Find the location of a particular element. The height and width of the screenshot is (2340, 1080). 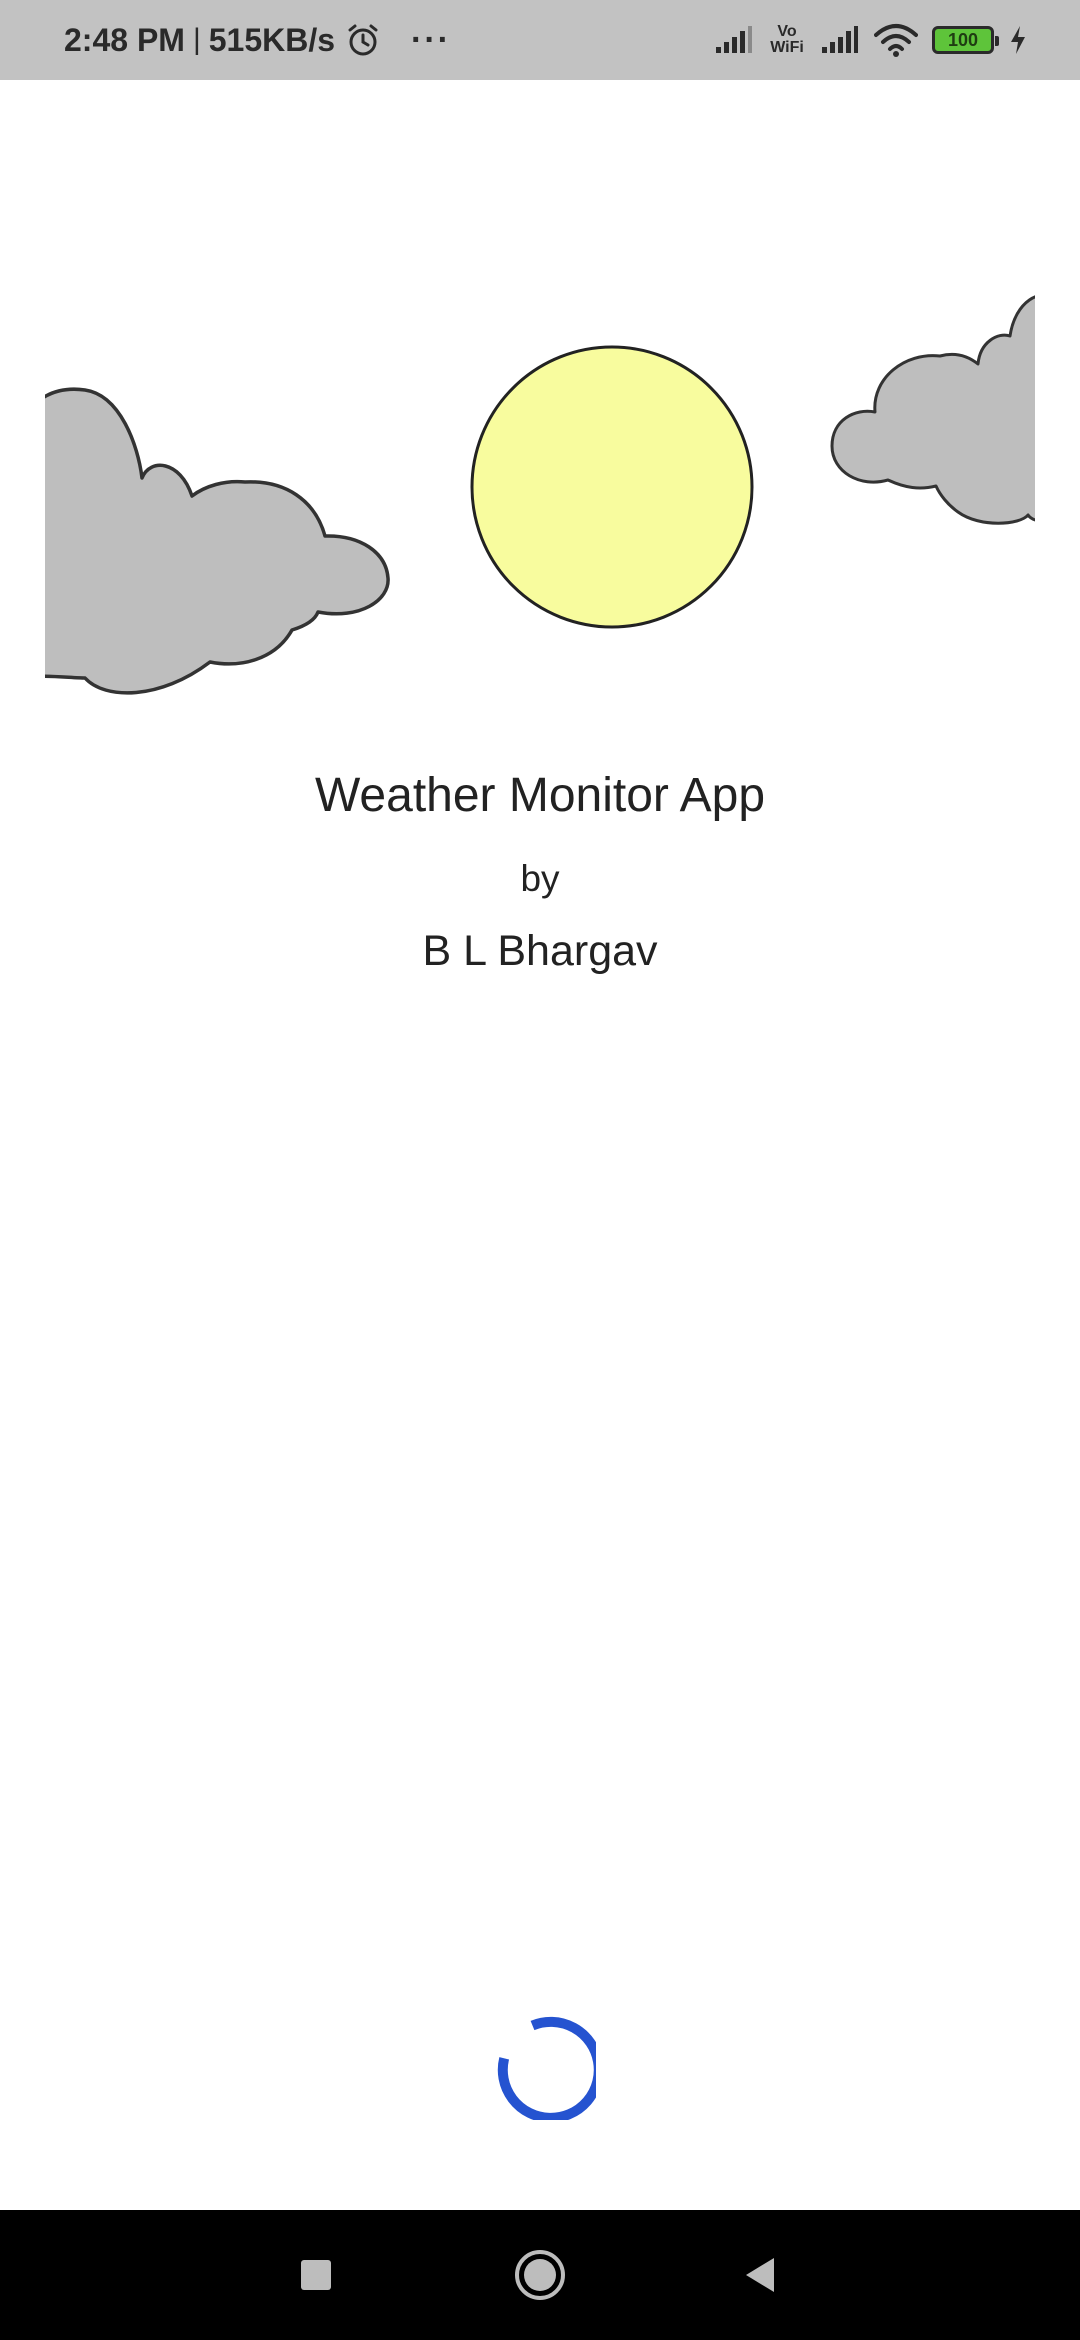

cloud-right is located at coordinates (932, 410).